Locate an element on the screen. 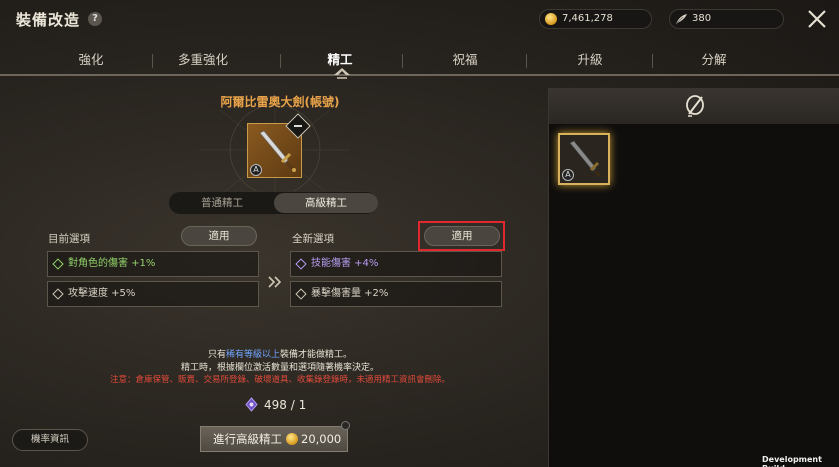 The image size is (839, 467). minus-badge-icon is located at coordinates (345, 425).